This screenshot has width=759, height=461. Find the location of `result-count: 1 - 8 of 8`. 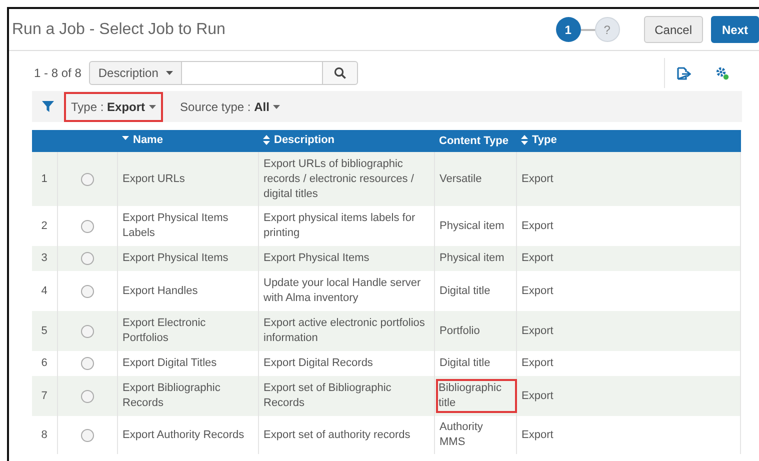

result-count: 1 - 8 of 8 is located at coordinates (58, 73).